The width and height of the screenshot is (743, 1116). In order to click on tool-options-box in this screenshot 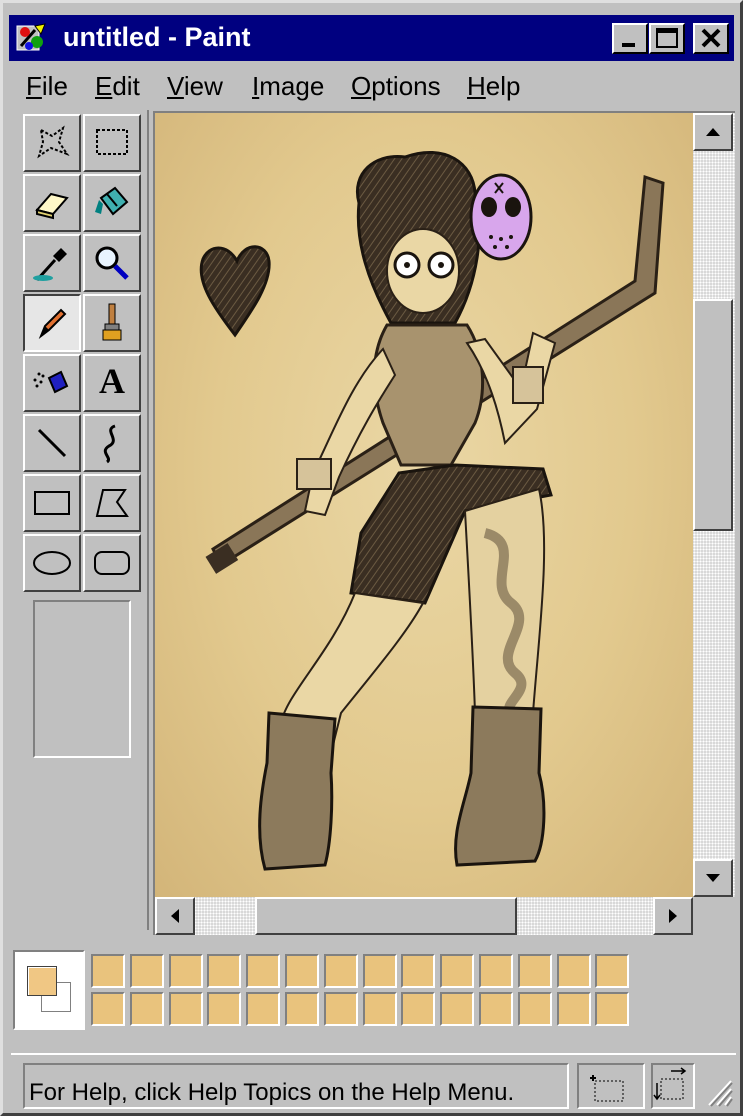, I will do `click(82, 679)`.